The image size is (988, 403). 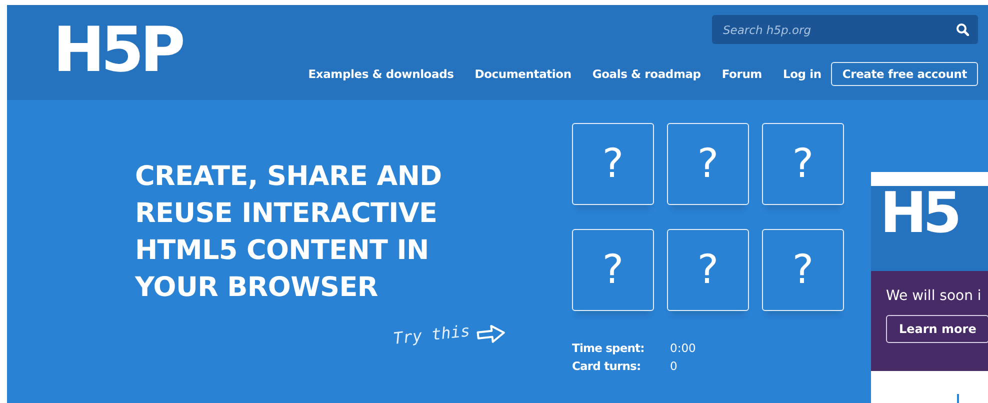 What do you see at coordinates (962, 29) in the screenshot?
I see `search-icon` at bounding box center [962, 29].